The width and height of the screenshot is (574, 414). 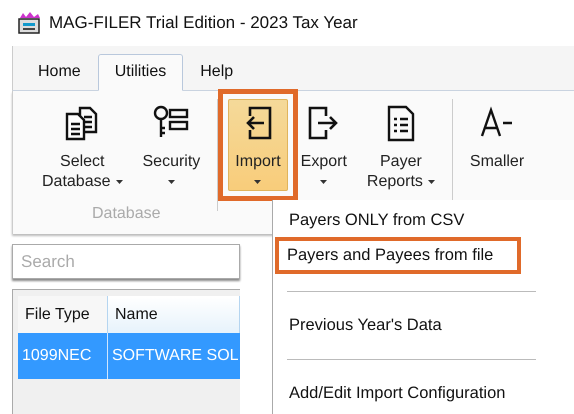 I want to click on menu-item: Payers ONLY from CSV, so click(x=376, y=220).